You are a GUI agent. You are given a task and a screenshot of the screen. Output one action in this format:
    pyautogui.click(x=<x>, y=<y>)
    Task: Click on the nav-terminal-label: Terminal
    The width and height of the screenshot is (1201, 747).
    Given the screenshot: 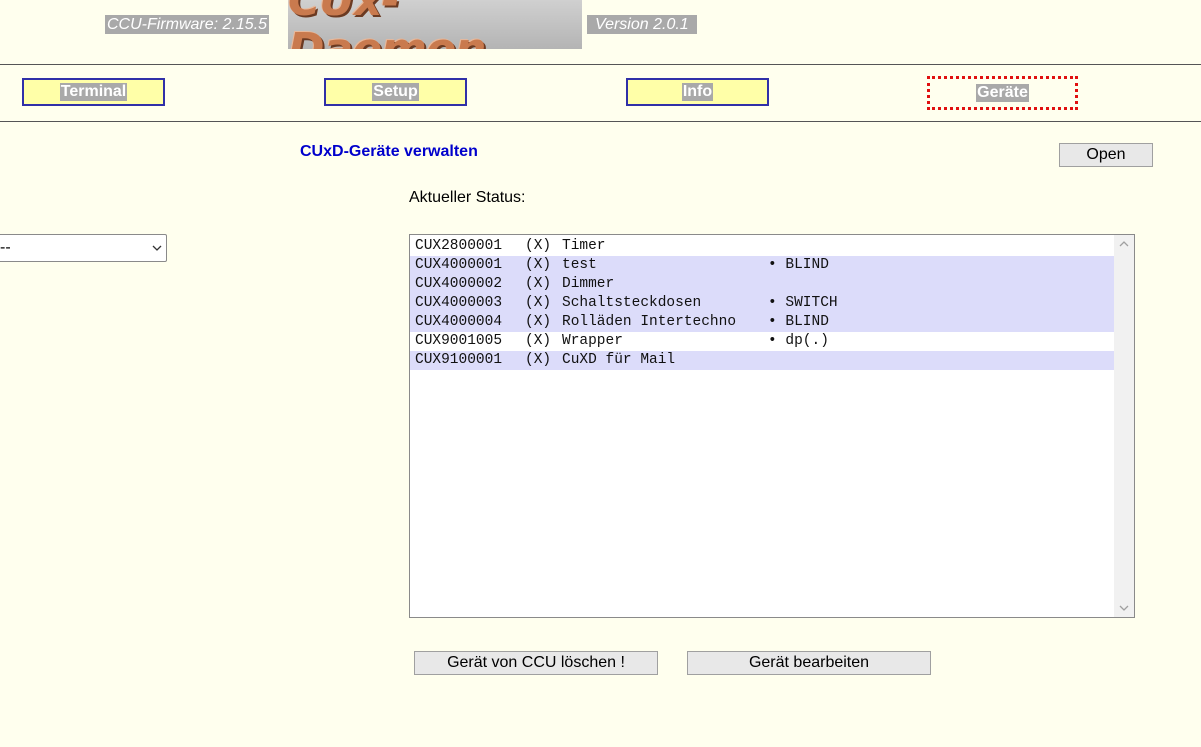 What is the action you would take?
    pyautogui.click(x=93, y=92)
    